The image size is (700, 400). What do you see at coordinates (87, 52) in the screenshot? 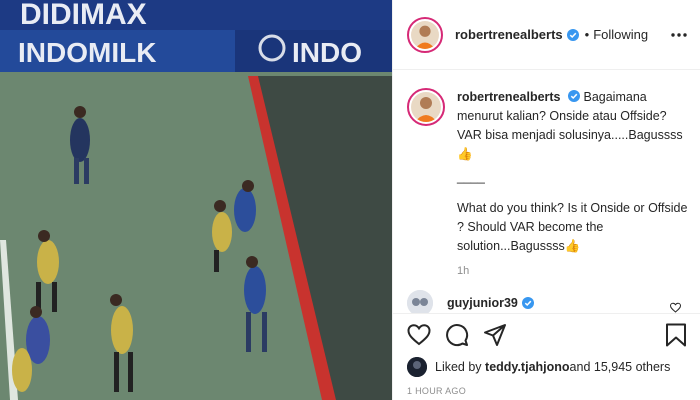
I see `banner-indomilk: INDOMILK` at bounding box center [87, 52].